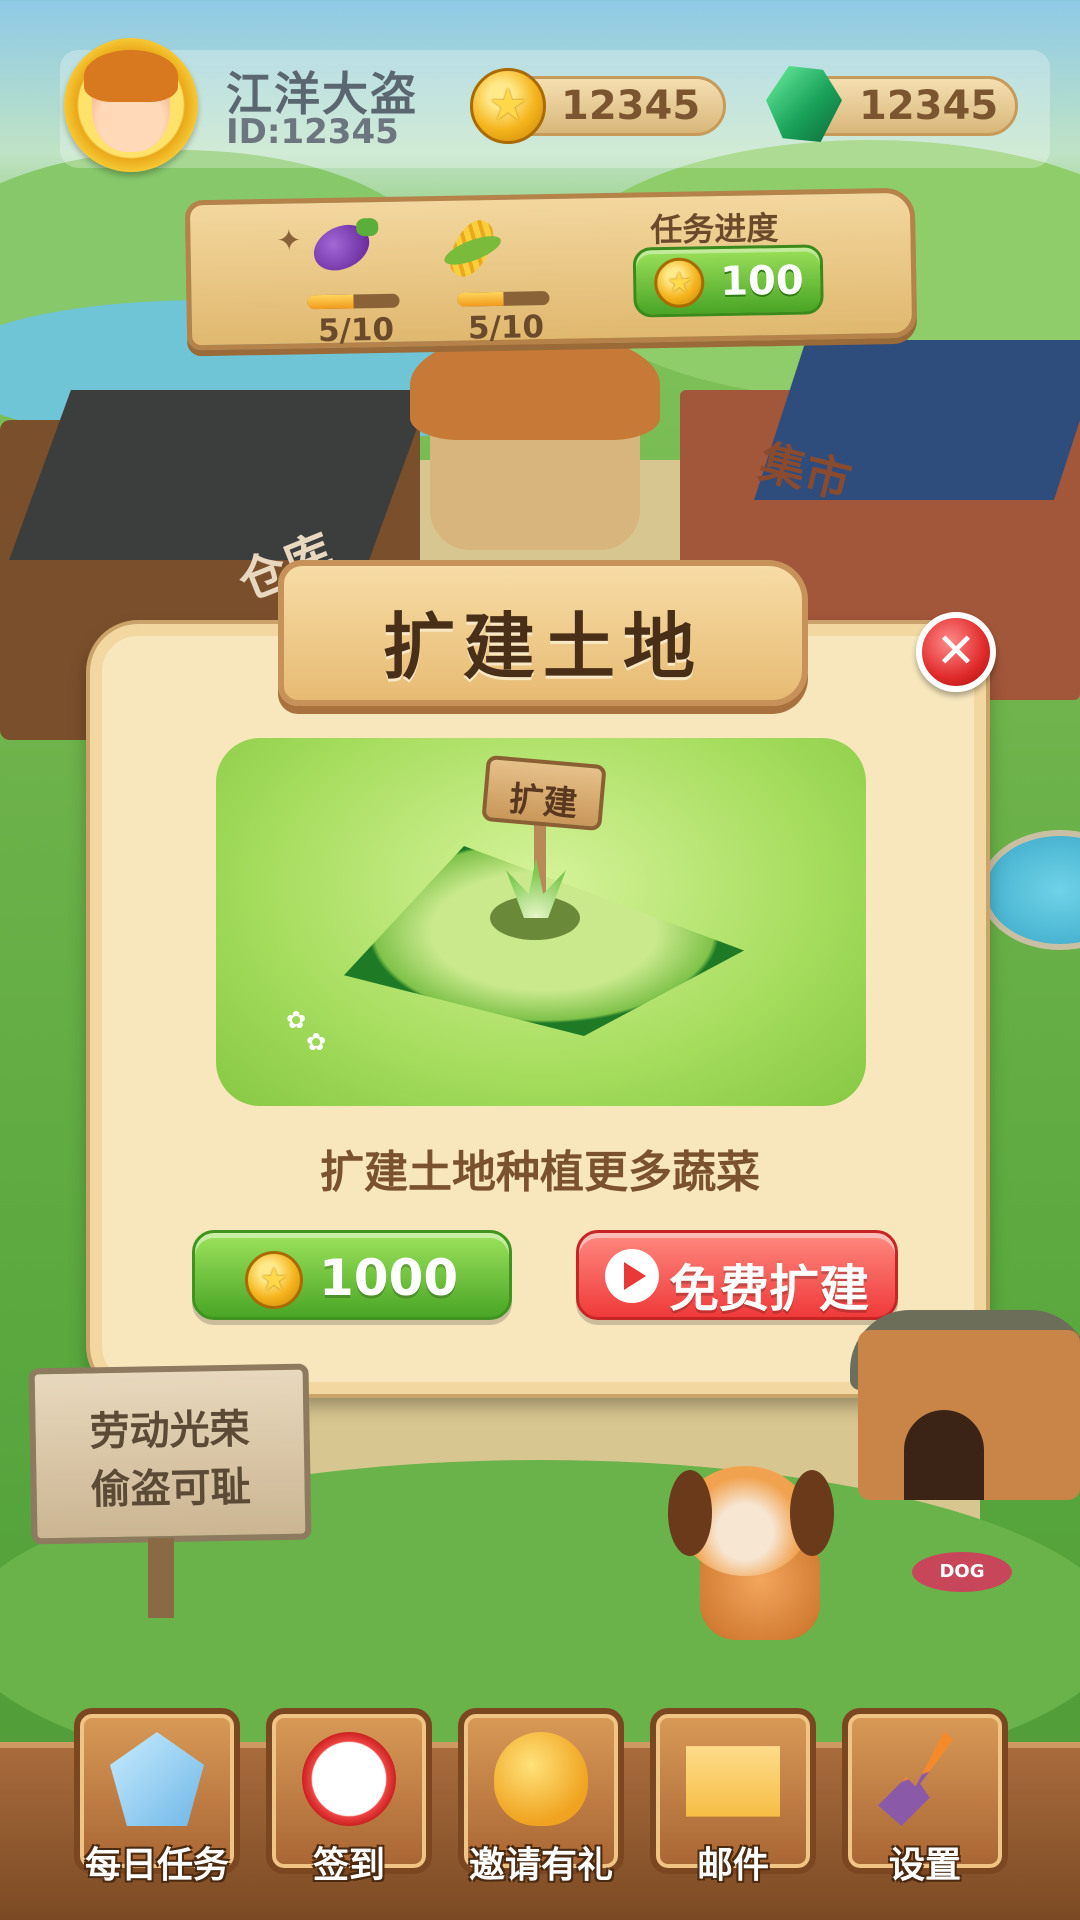 Image resolution: width=1080 pixels, height=1920 pixels. What do you see at coordinates (551, 269) in the screenshot?
I see `task-board: ✦ 5/10 5/10 任务进度 100` at bounding box center [551, 269].